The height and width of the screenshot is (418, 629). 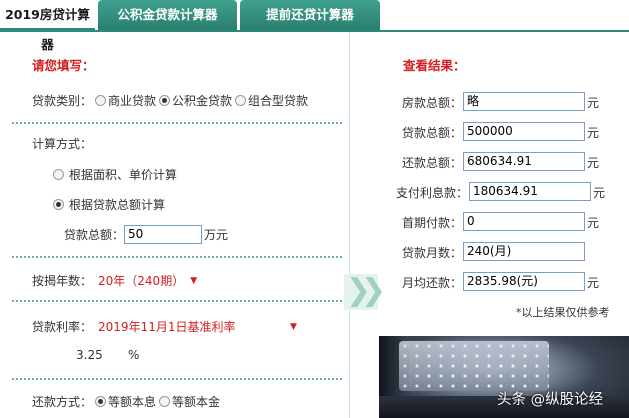 I want to click on option-provident-fund-loan: 公积金贷款, so click(x=202, y=100).